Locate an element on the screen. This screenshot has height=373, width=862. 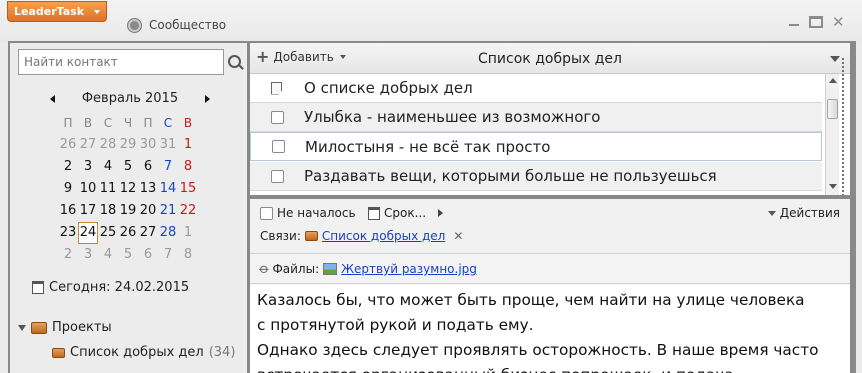
contact-search is located at coordinates (121, 62).